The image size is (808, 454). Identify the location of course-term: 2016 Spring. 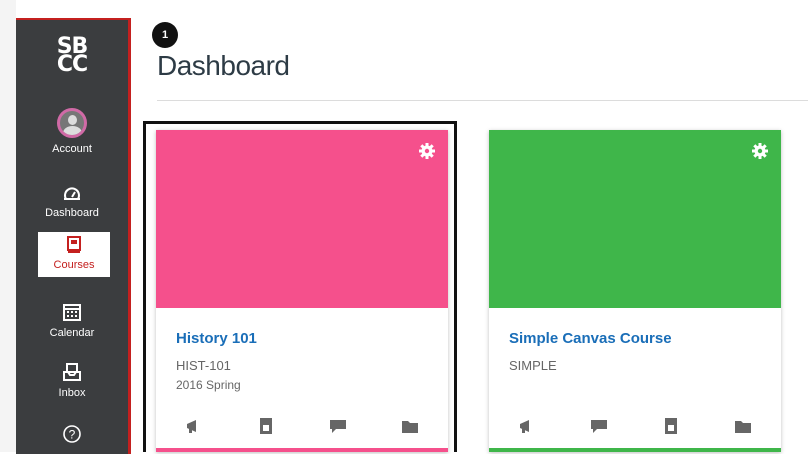
(208, 385).